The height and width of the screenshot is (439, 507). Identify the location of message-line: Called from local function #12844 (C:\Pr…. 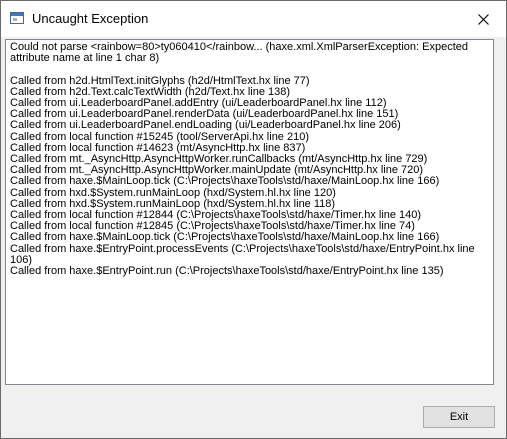
(216, 215).